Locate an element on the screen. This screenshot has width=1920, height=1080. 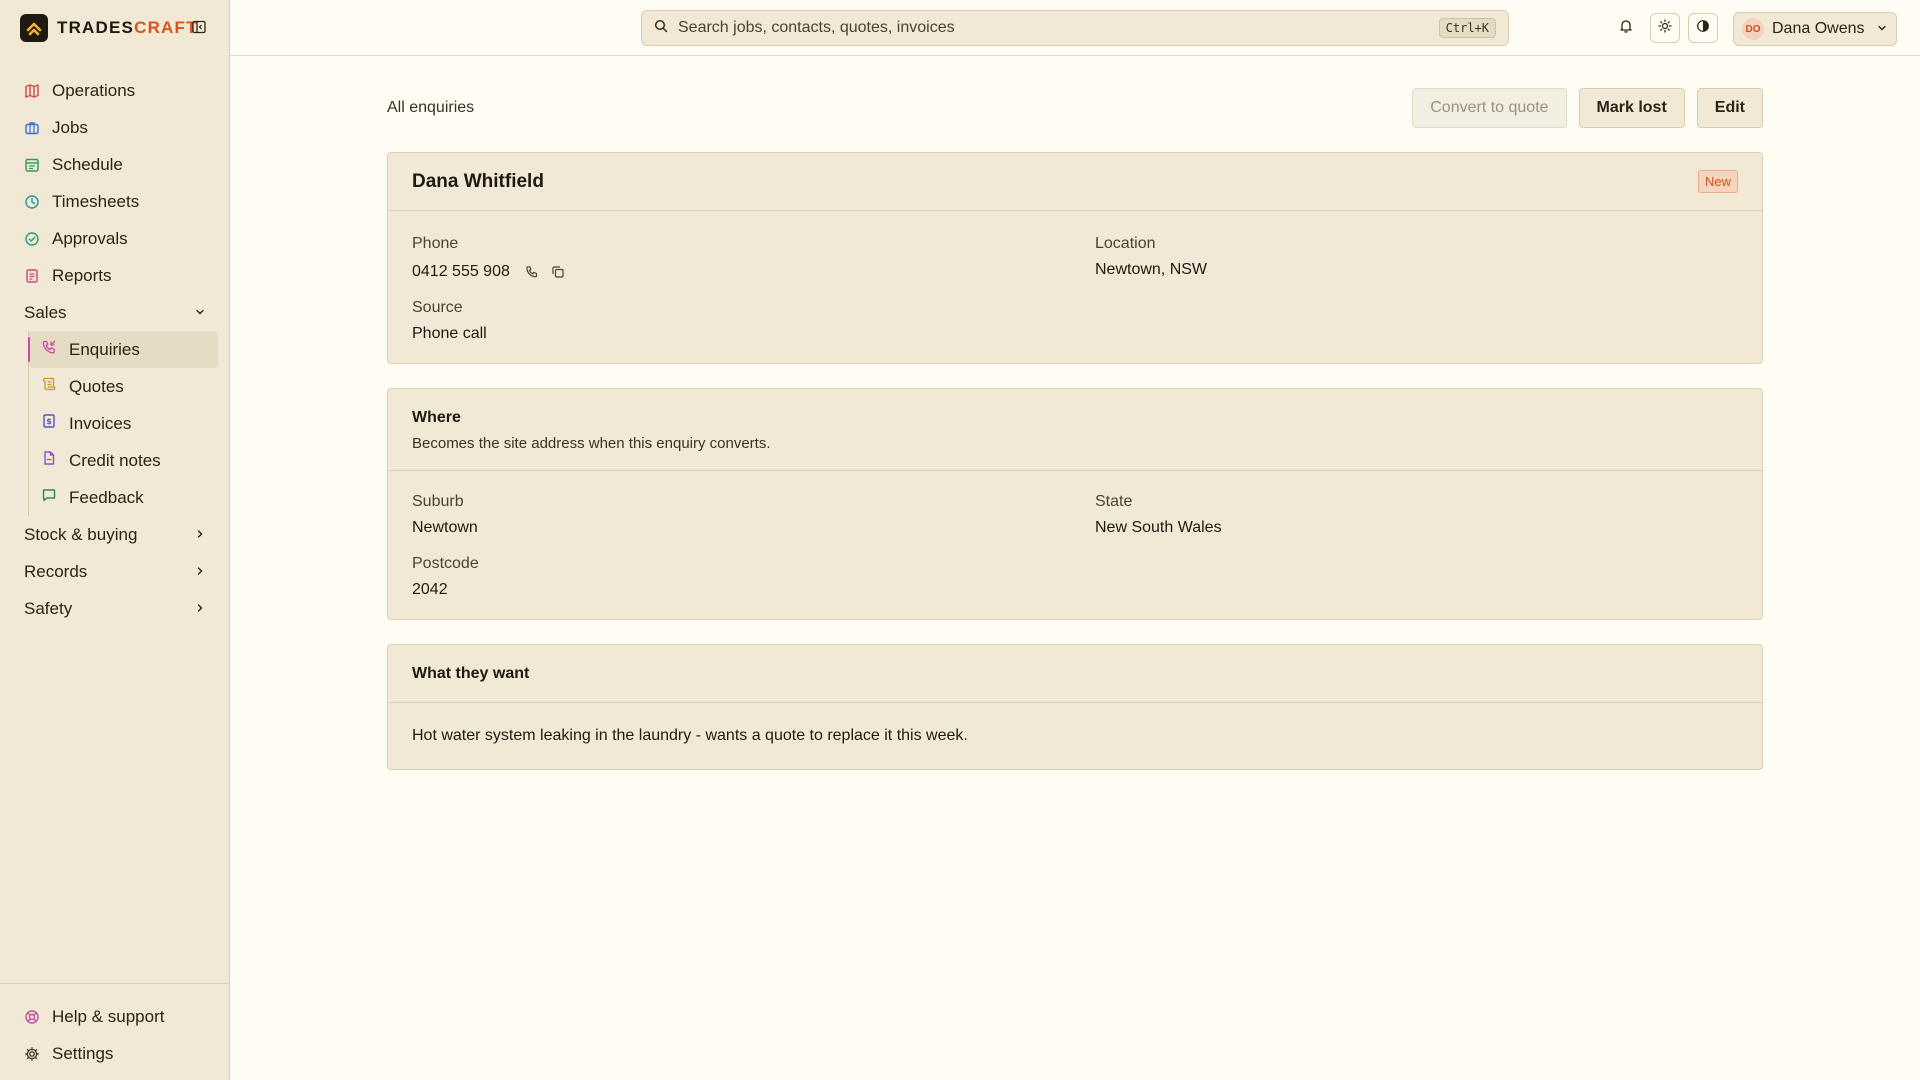
topbar: Ctrl+K DO Dana Owens is located at coordinates (1075, 28).